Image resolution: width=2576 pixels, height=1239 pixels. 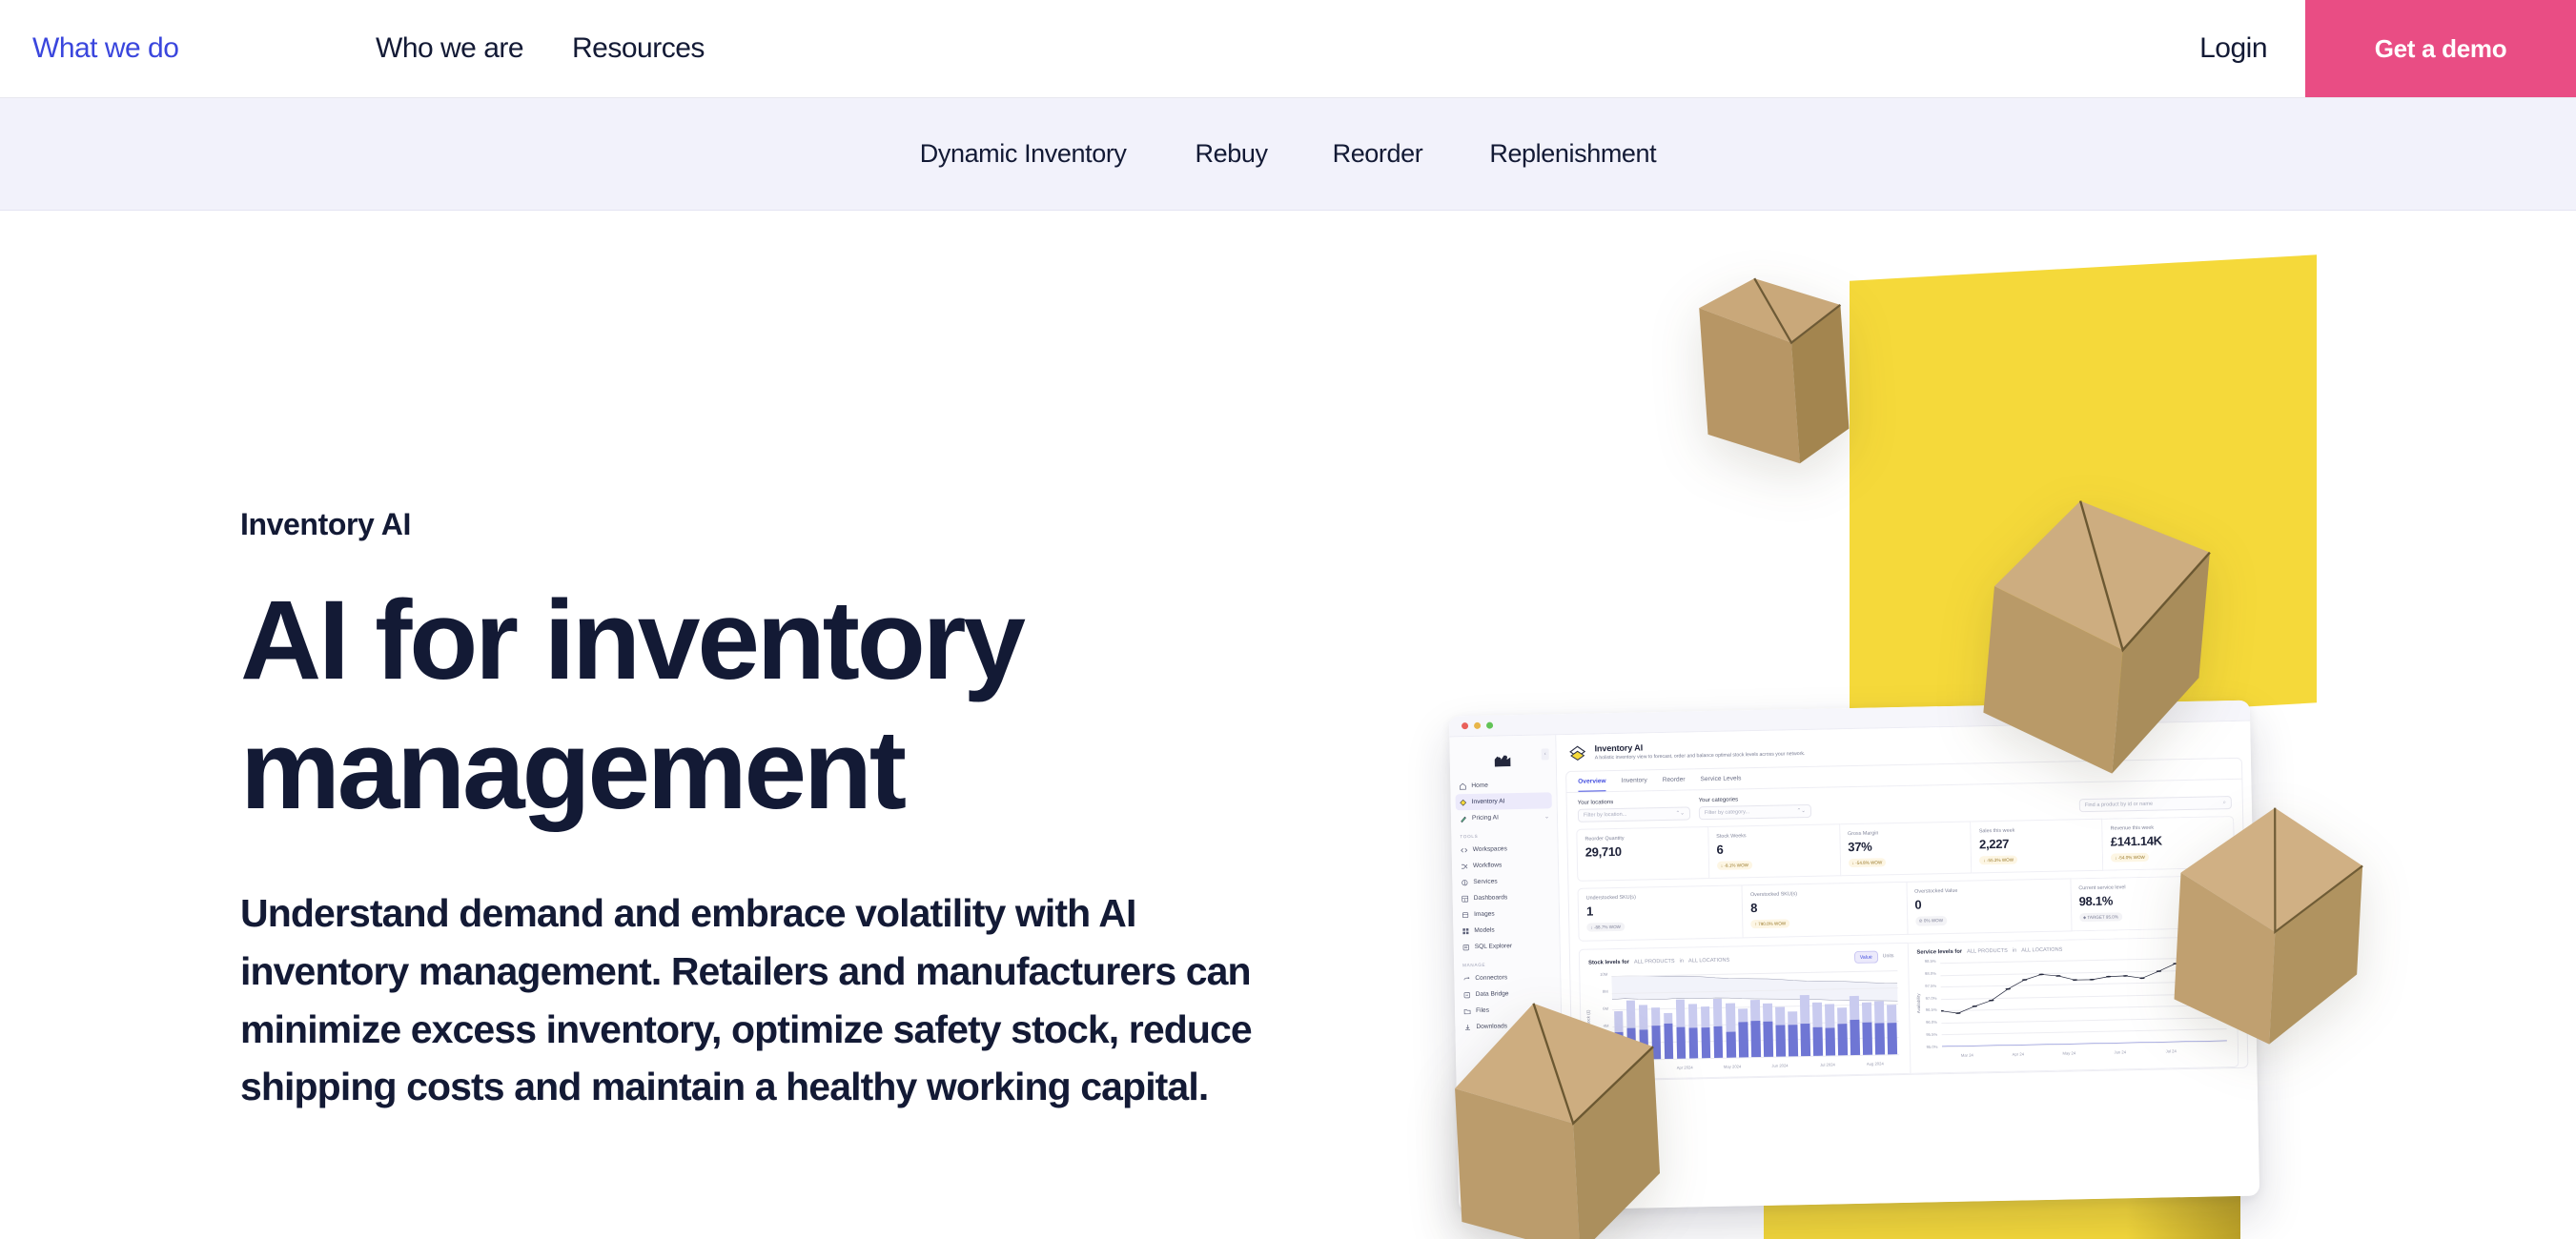 I want to click on kpi-label: Reorder Quantity, so click(x=1604, y=839).